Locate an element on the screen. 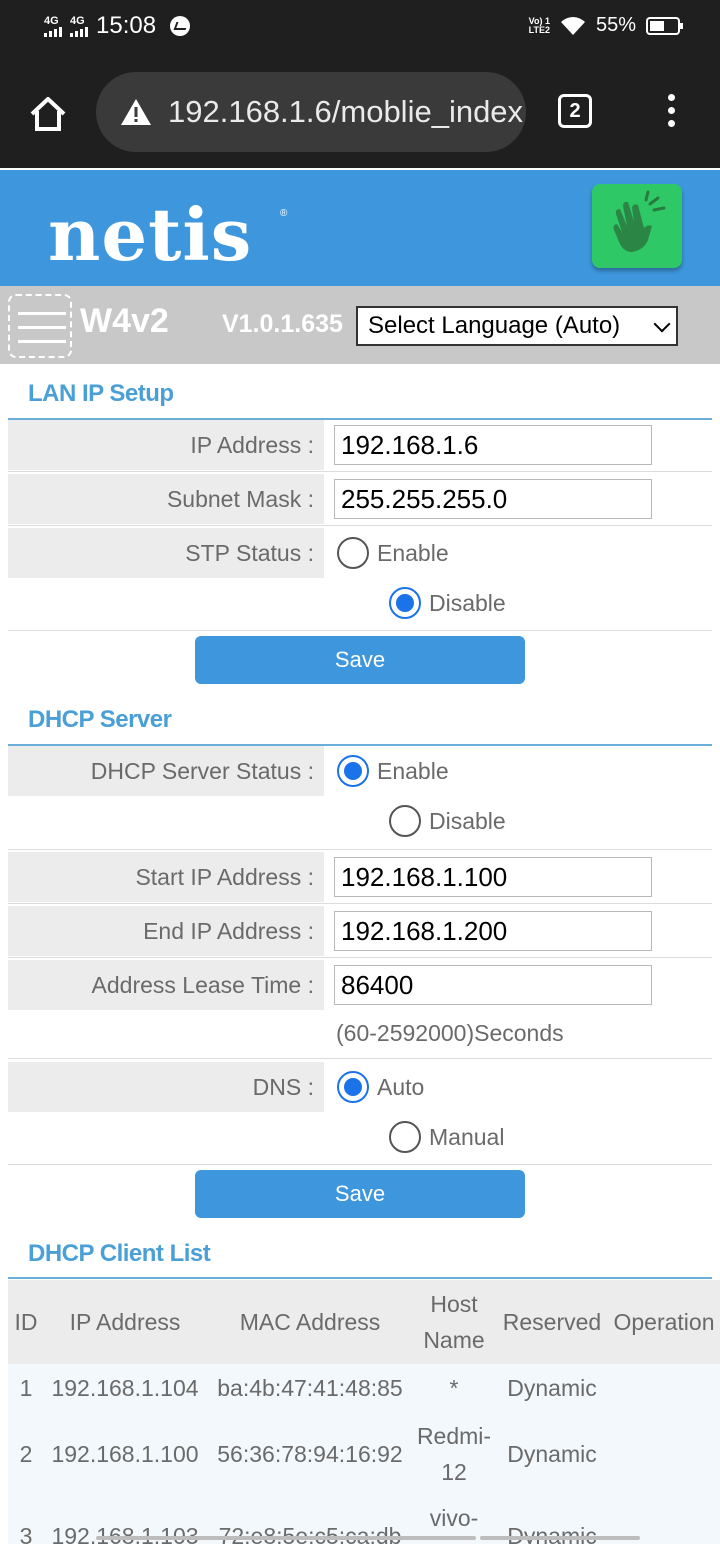 The image size is (720, 1544). network-type-1: 4G is located at coordinates (51, 20).